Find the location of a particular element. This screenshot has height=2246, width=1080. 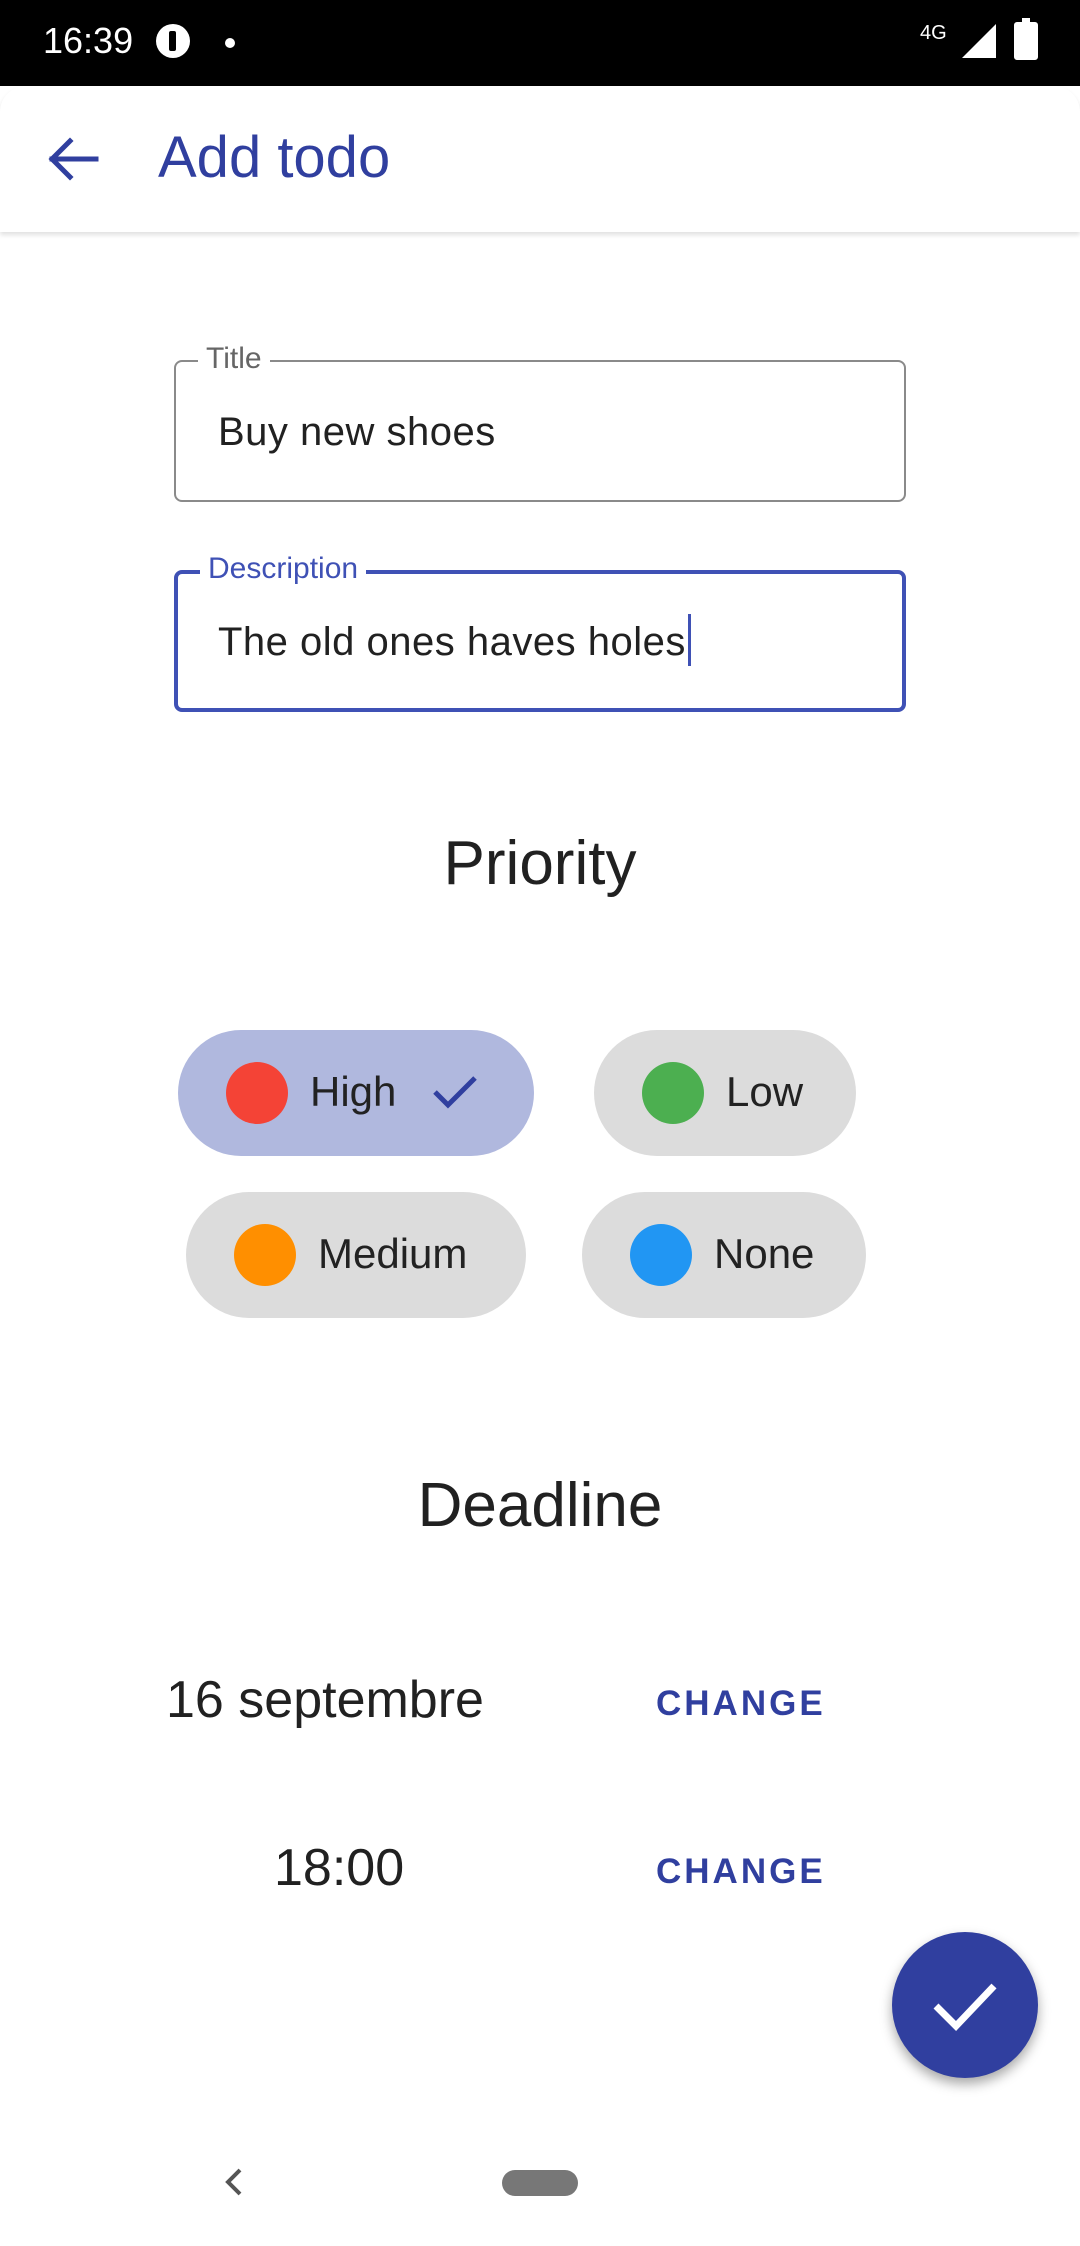

deadline-time: 18:00 is located at coordinates (339, 1868).